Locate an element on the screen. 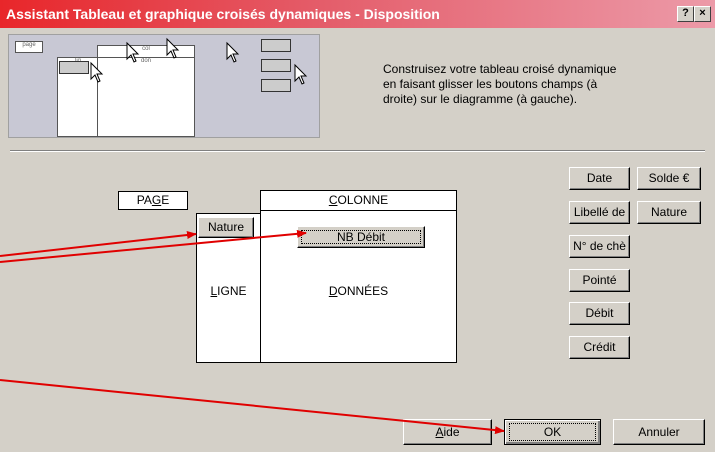 Image resolution: width=715 pixels, height=452 pixels. field-button-pointe: Pointé is located at coordinates (599, 280).